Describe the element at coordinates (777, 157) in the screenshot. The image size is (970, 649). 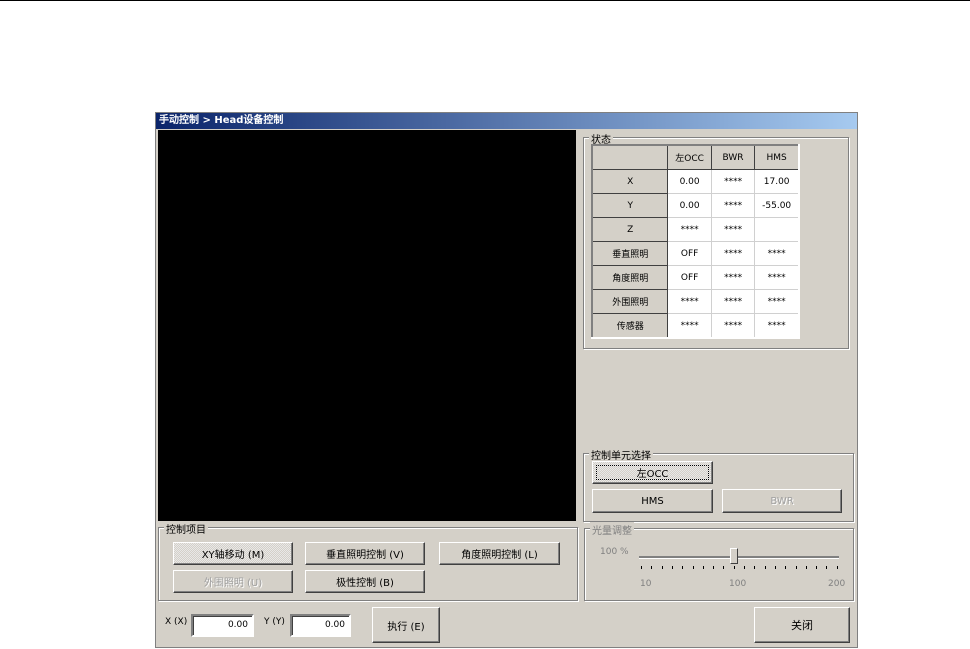
I see `column-header: HMS` at that location.